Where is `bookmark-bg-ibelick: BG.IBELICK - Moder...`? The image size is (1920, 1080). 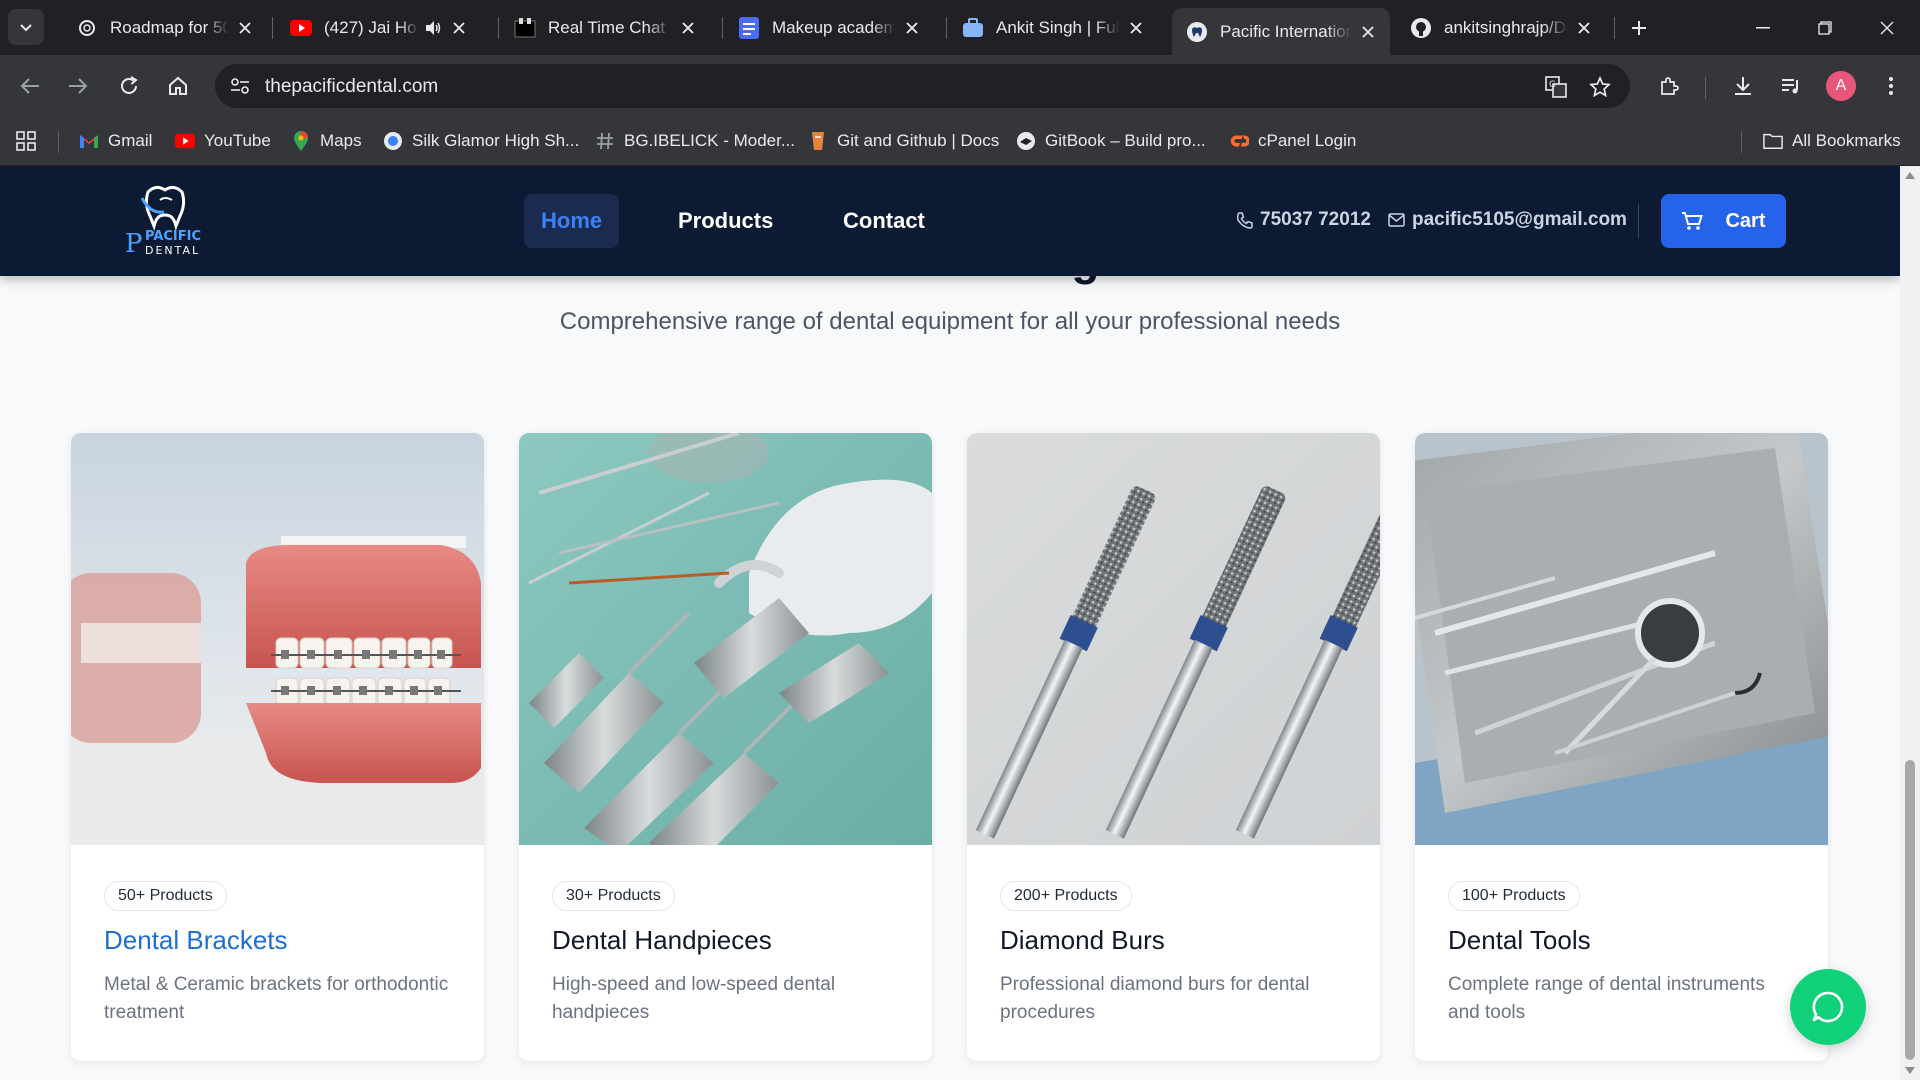 bookmark-bg-ibelick: BG.IBELICK - Moder... is located at coordinates (695, 141).